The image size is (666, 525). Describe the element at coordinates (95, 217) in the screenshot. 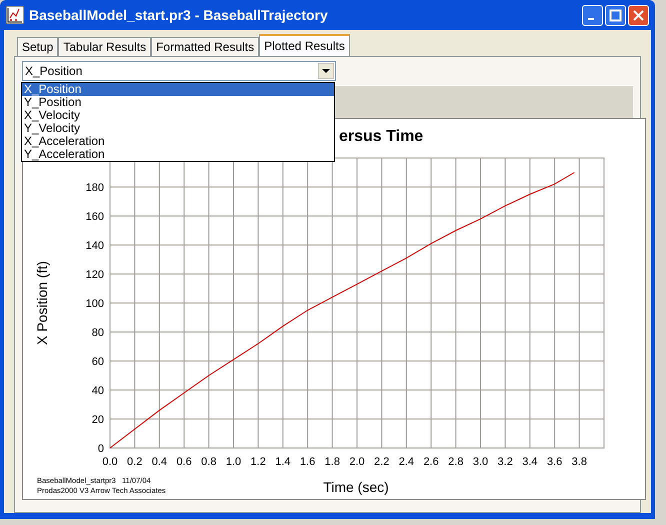

I see `y-tick-label: 160` at that location.